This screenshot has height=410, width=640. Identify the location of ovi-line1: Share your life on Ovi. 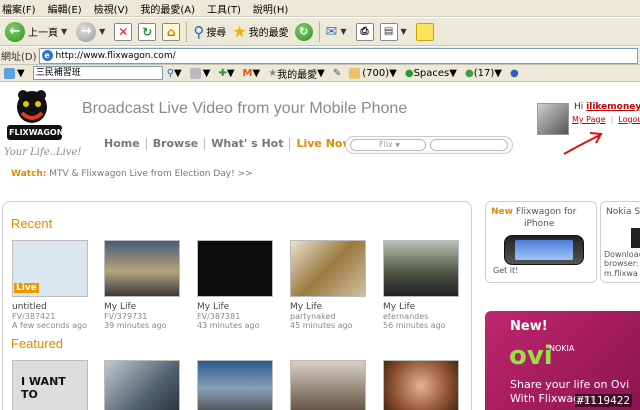
(570, 384).